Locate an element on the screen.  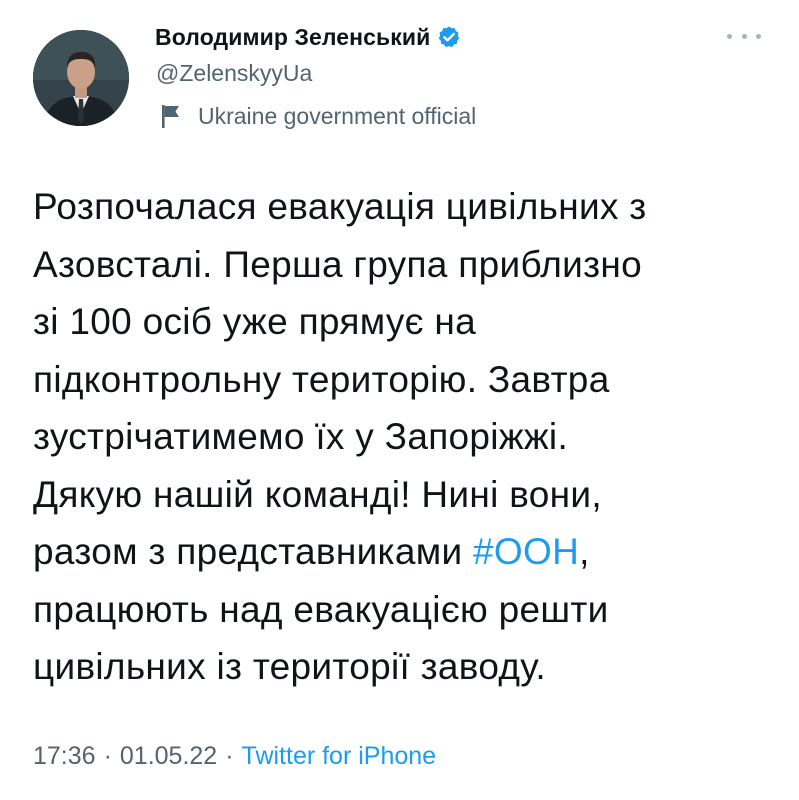
tweet-text-line: Розпочалася евакуація цивільних з is located at coordinates (340, 206).